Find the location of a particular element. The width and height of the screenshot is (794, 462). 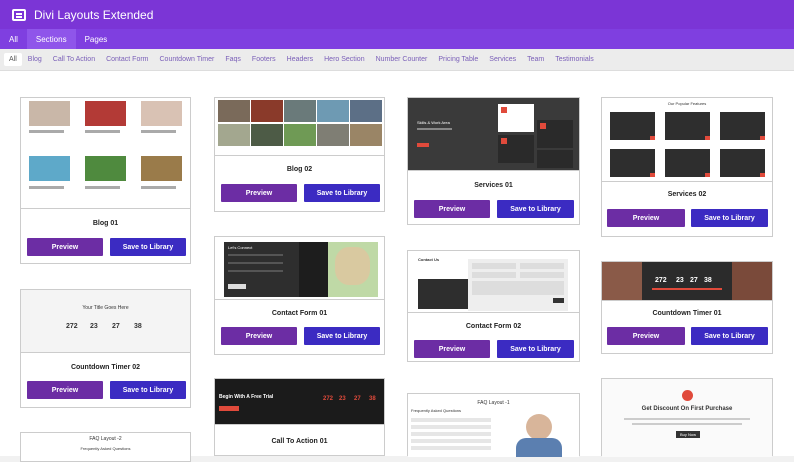

cta-days: 272 is located at coordinates (328, 399).